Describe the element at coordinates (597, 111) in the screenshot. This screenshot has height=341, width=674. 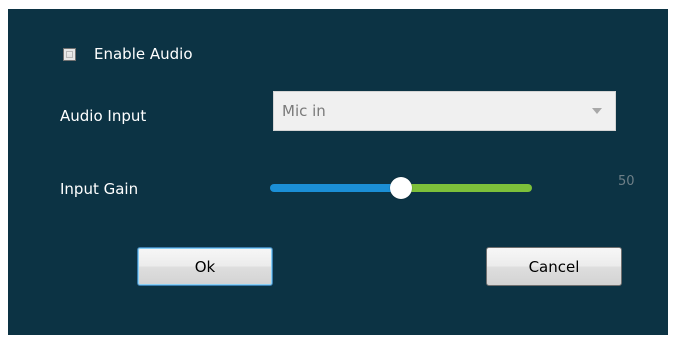
I see `chevron-down-icon` at that location.